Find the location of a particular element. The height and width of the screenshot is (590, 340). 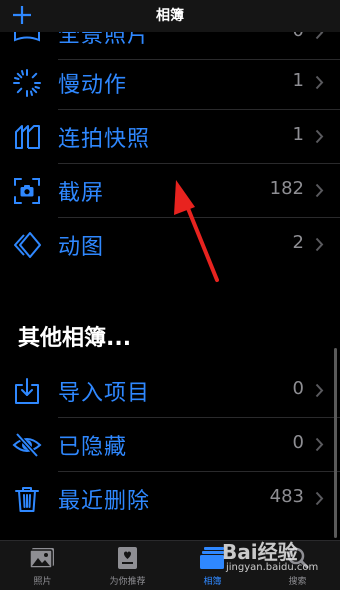

album-label: 慢动作 is located at coordinates (93, 85).